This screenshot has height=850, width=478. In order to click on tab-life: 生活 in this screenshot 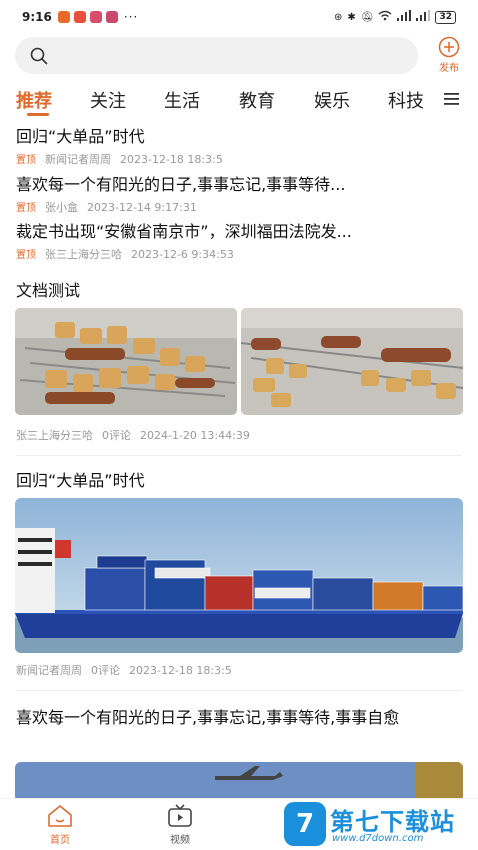, I will do `click(182, 100)`.